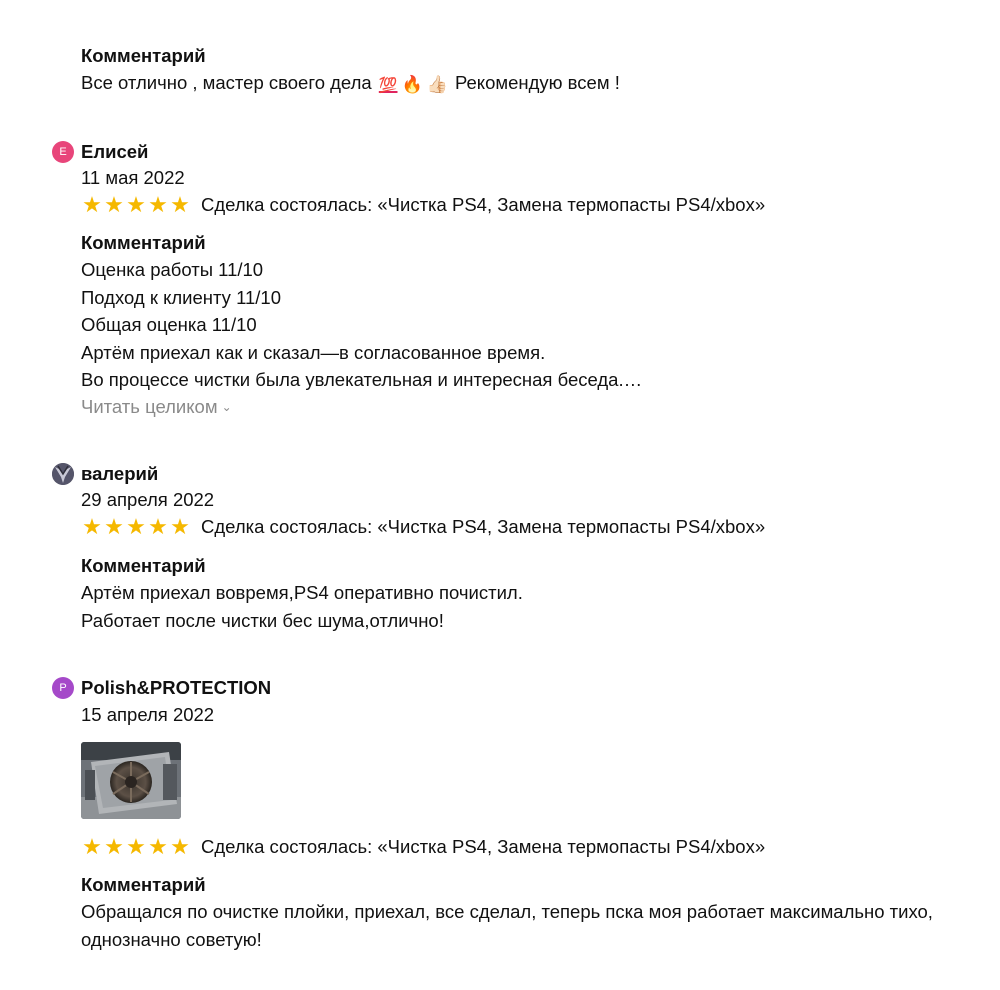 This screenshot has height=990, width=1000. I want to click on author-name: Елисей, so click(114, 152).